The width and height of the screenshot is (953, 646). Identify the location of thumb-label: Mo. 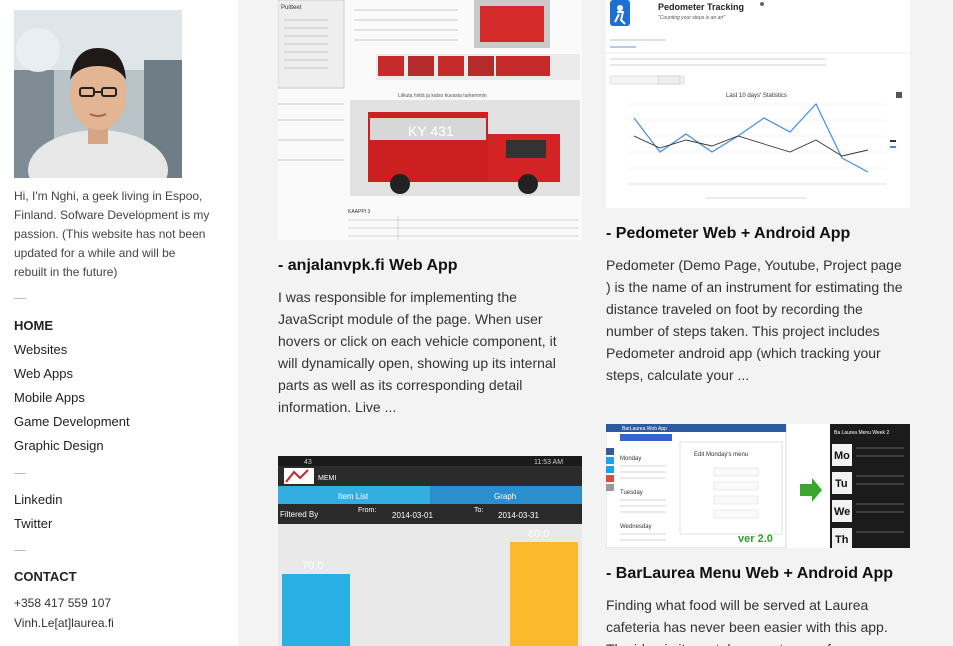
(842, 456).